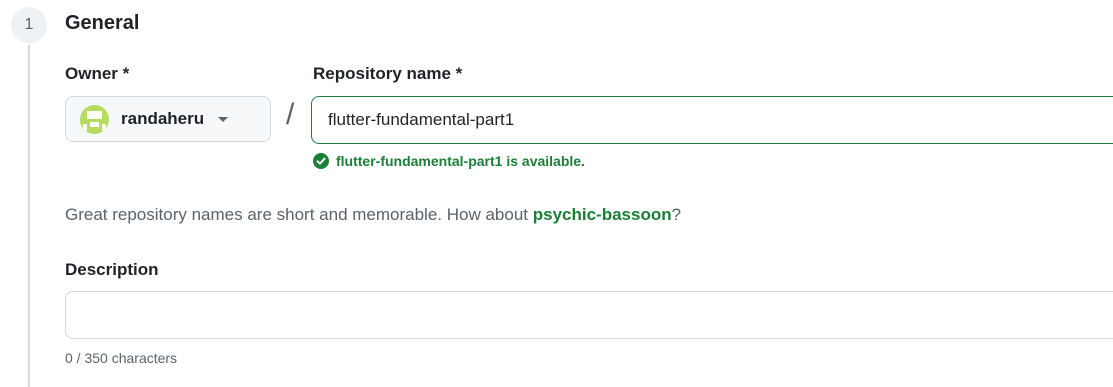  What do you see at coordinates (29, 25) in the screenshot?
I see `step-number-badge: 1` at bounding box center [29, 25].